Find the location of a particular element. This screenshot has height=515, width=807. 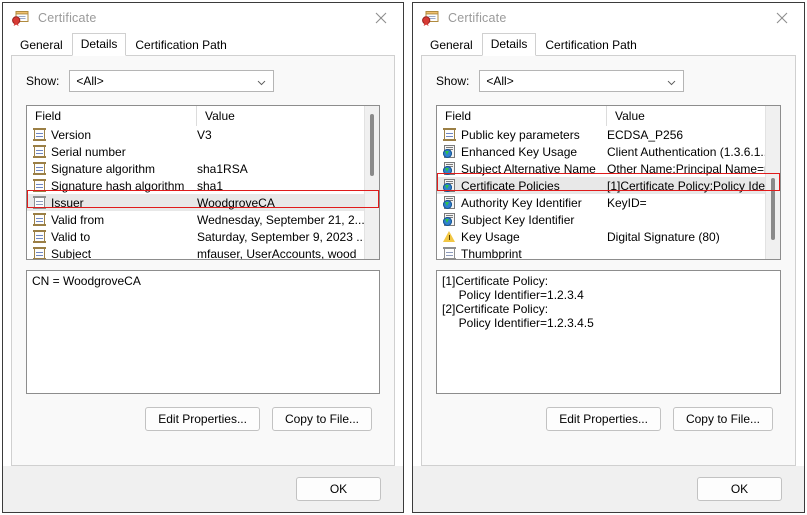

cell-field-text: Serial number is located at coordinates (88, 151).